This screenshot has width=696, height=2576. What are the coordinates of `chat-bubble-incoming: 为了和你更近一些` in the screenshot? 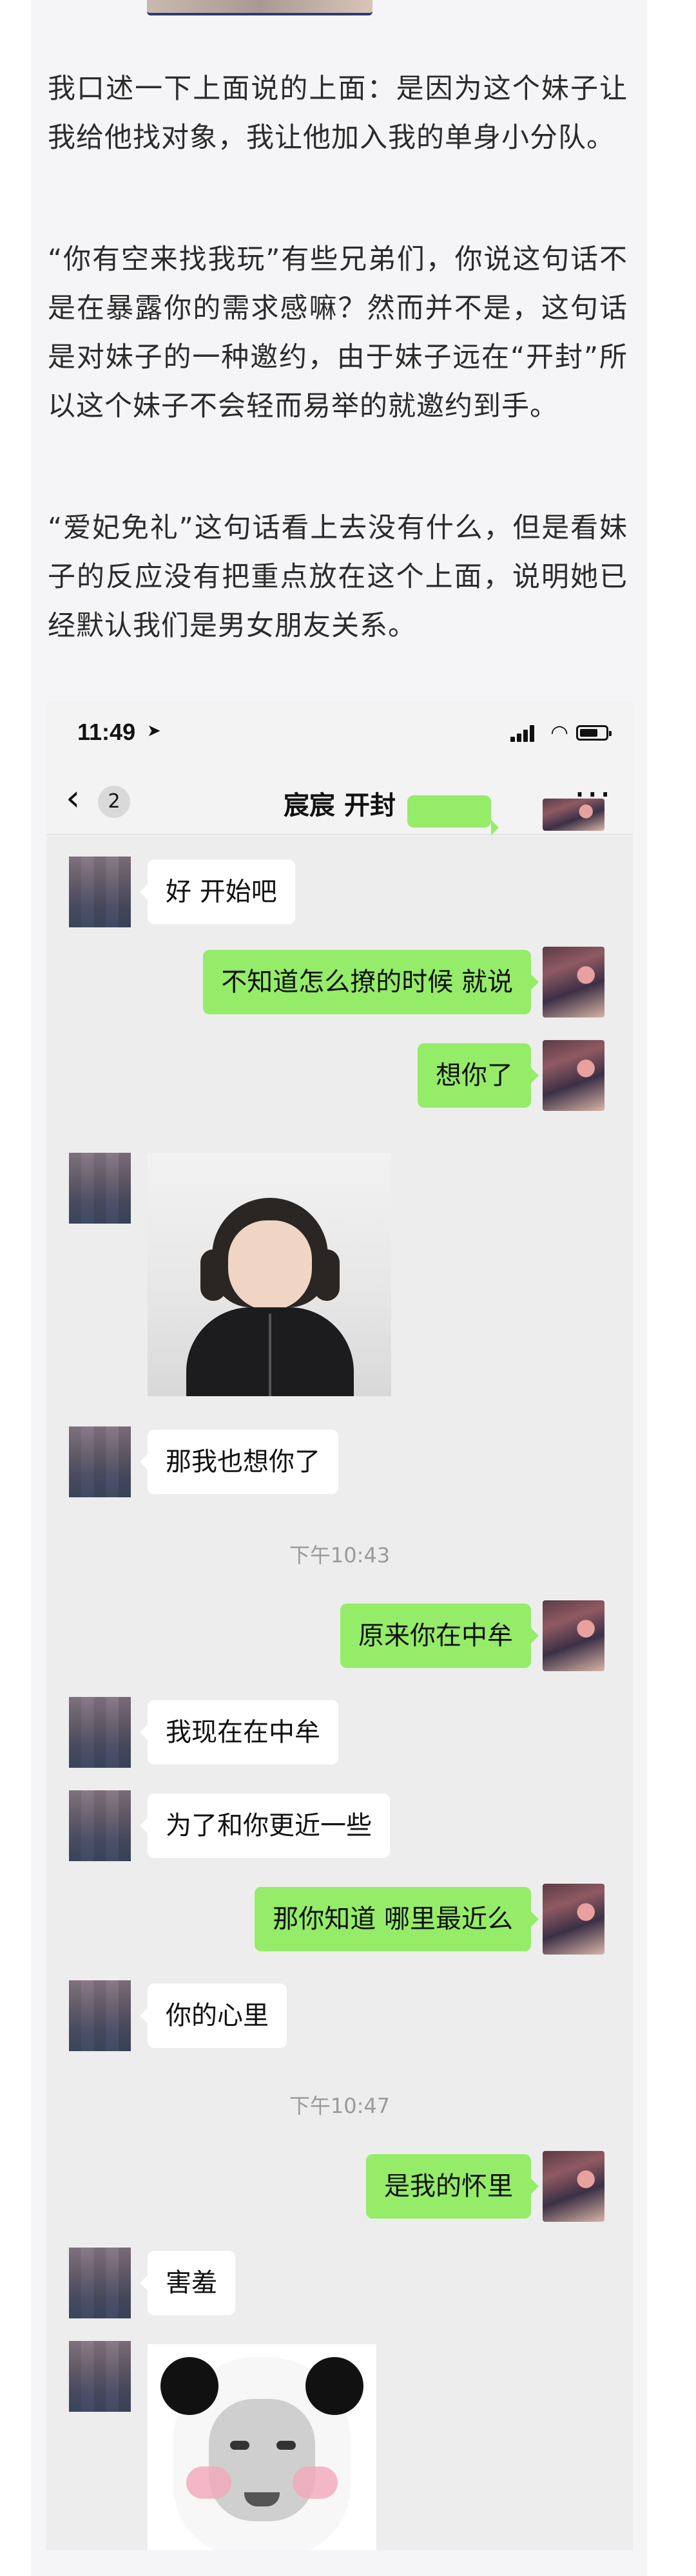 It's located at (265, 1826).